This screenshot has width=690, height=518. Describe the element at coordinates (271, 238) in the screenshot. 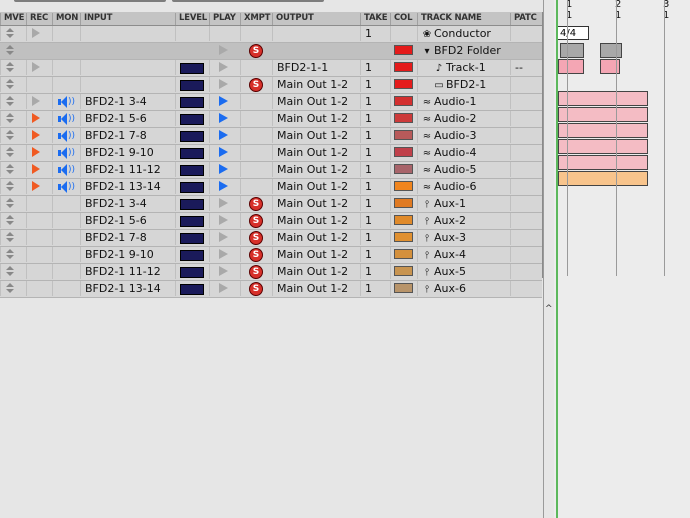

I see `track-row: BFD2-1 7-8 S Main Out 1-2 1 ⫯ Aux-3` at that location.